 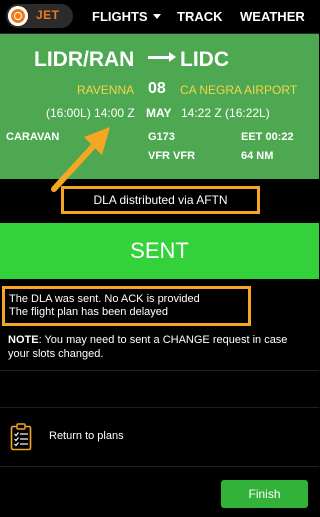 What do you see at coordinates (156, 16) in the screenshot?
I see `chevron-down-icon` at bounding box center [156, 16].